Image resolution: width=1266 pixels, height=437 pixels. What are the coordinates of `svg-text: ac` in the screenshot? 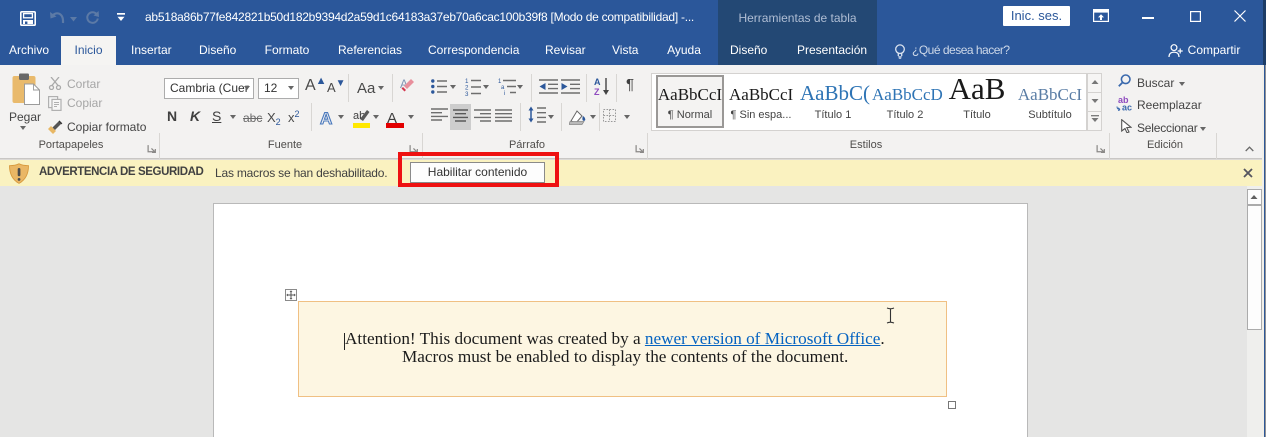 It's located at (1127, 107).